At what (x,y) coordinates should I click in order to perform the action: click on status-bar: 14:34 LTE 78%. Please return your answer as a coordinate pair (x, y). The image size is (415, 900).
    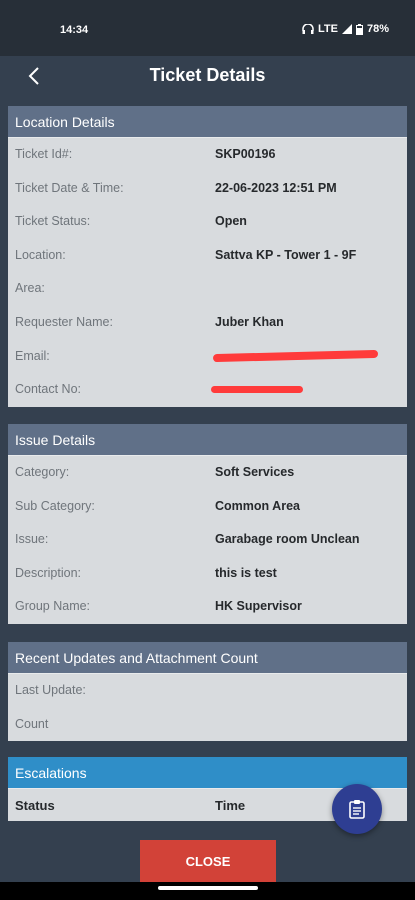
    Looking at the image, I should click on (207, 28).